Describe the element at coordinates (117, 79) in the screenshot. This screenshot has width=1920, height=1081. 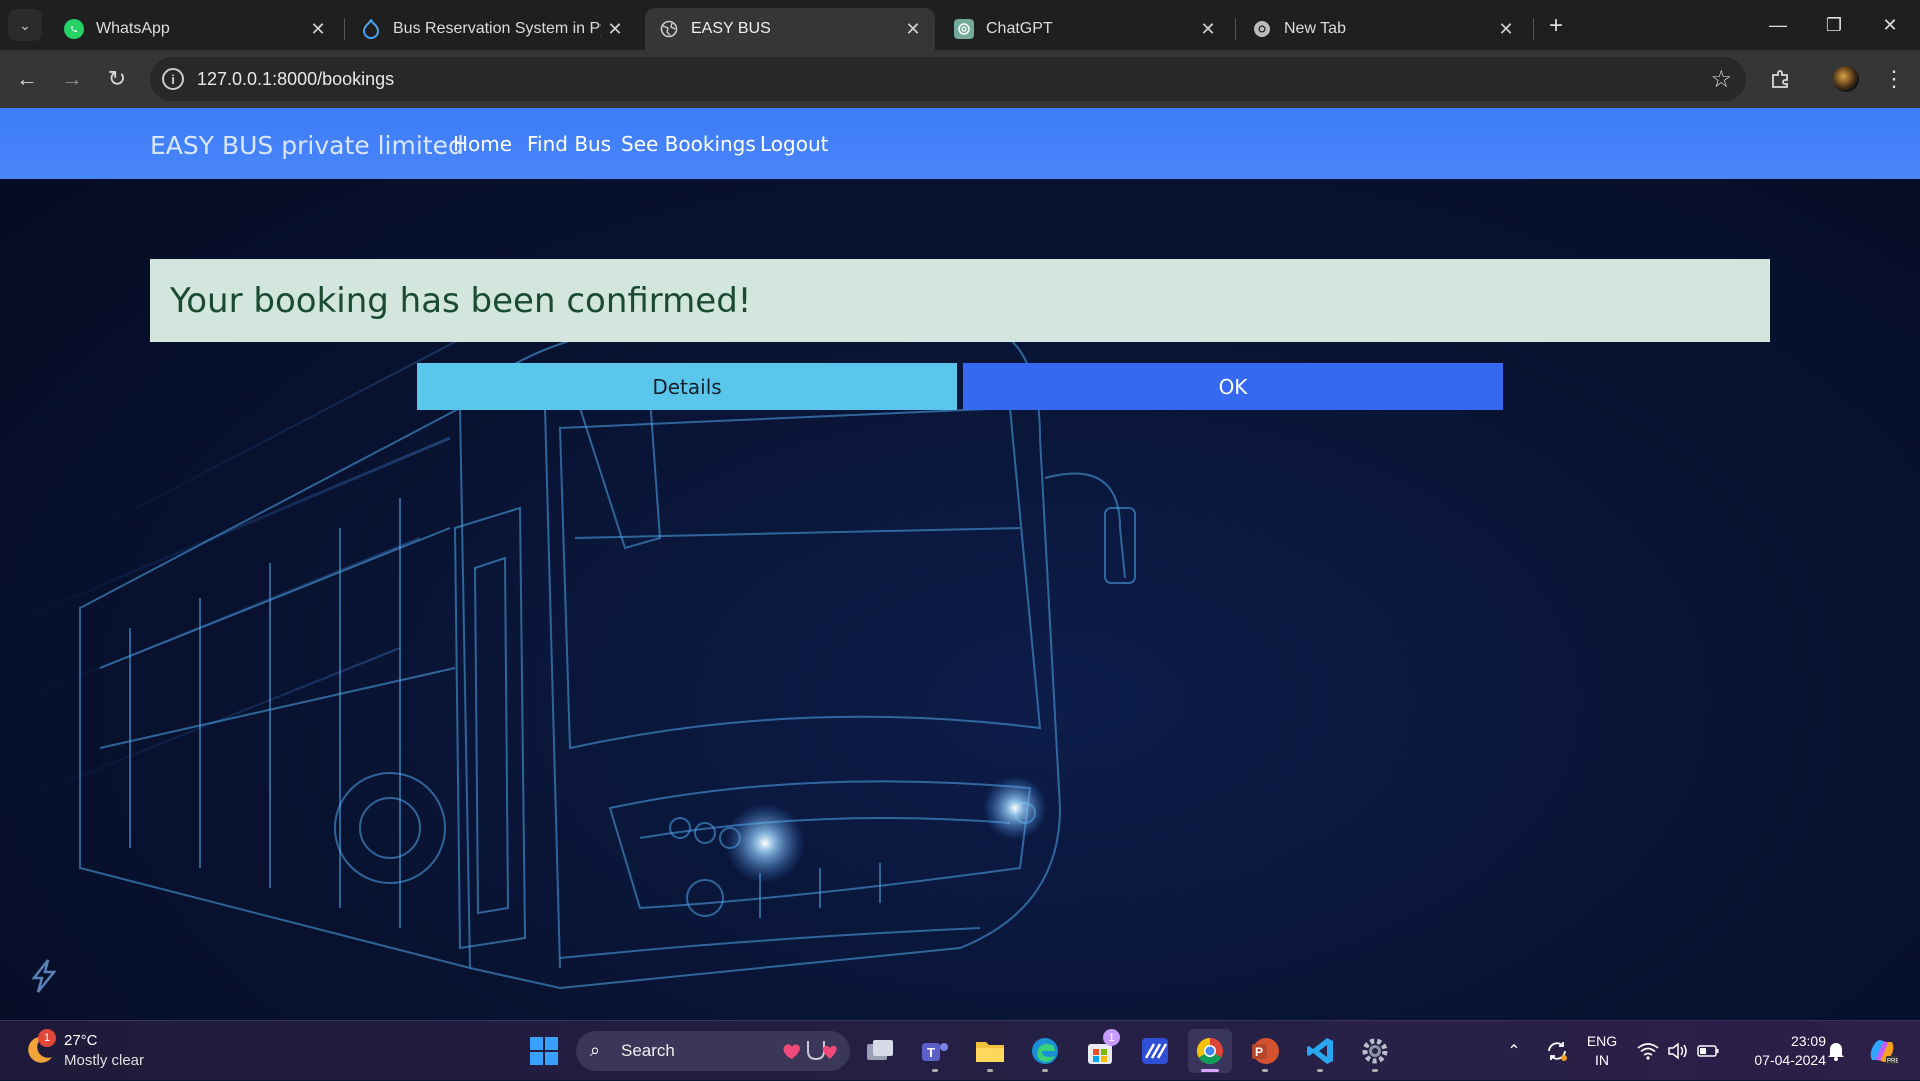
I see `reload-button: ↻` at that location.